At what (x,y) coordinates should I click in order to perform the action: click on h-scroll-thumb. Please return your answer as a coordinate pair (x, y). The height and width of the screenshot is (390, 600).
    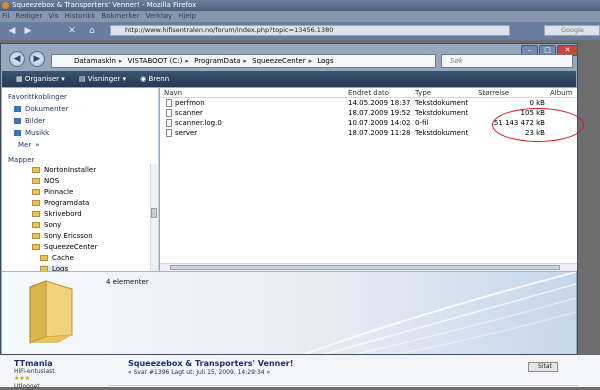
    Looking at the image, I should click on (365, 267).